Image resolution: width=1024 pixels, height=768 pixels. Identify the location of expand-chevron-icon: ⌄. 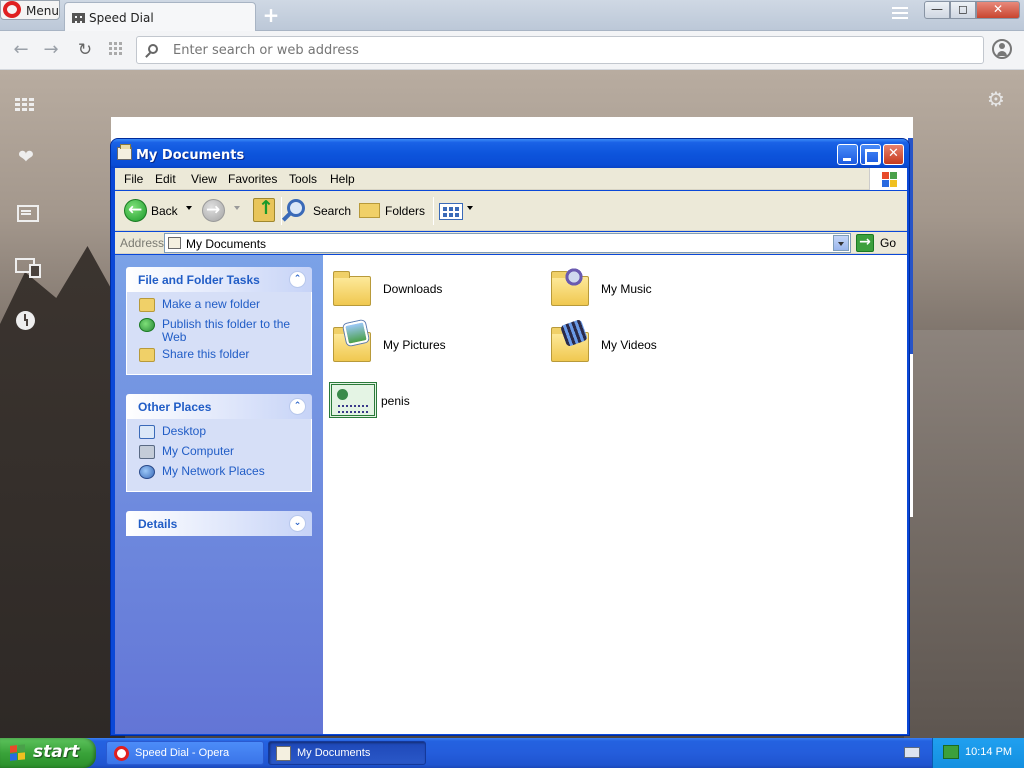
(297, 523).